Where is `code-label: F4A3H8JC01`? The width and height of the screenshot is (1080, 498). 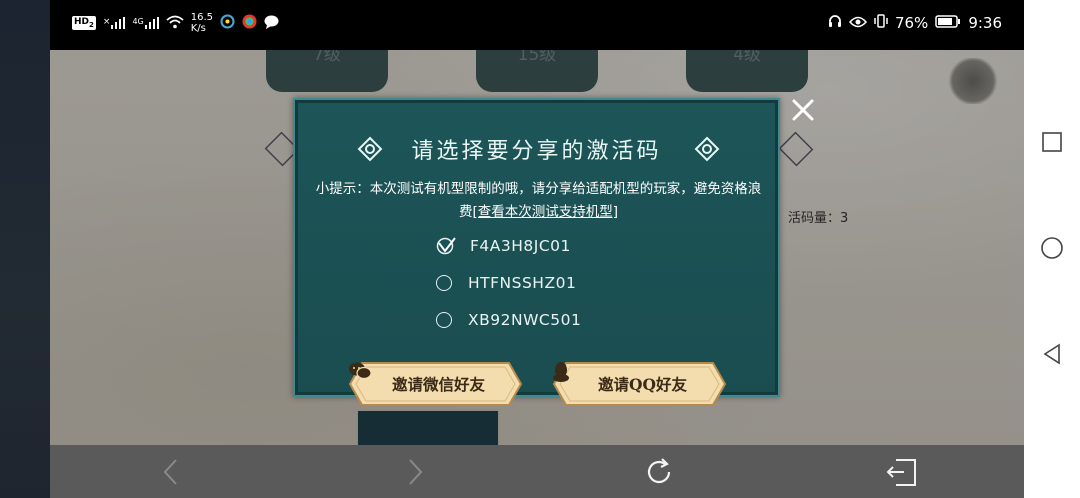
code-label: F4A3H8JC01 is located at coordinates (520, 246).